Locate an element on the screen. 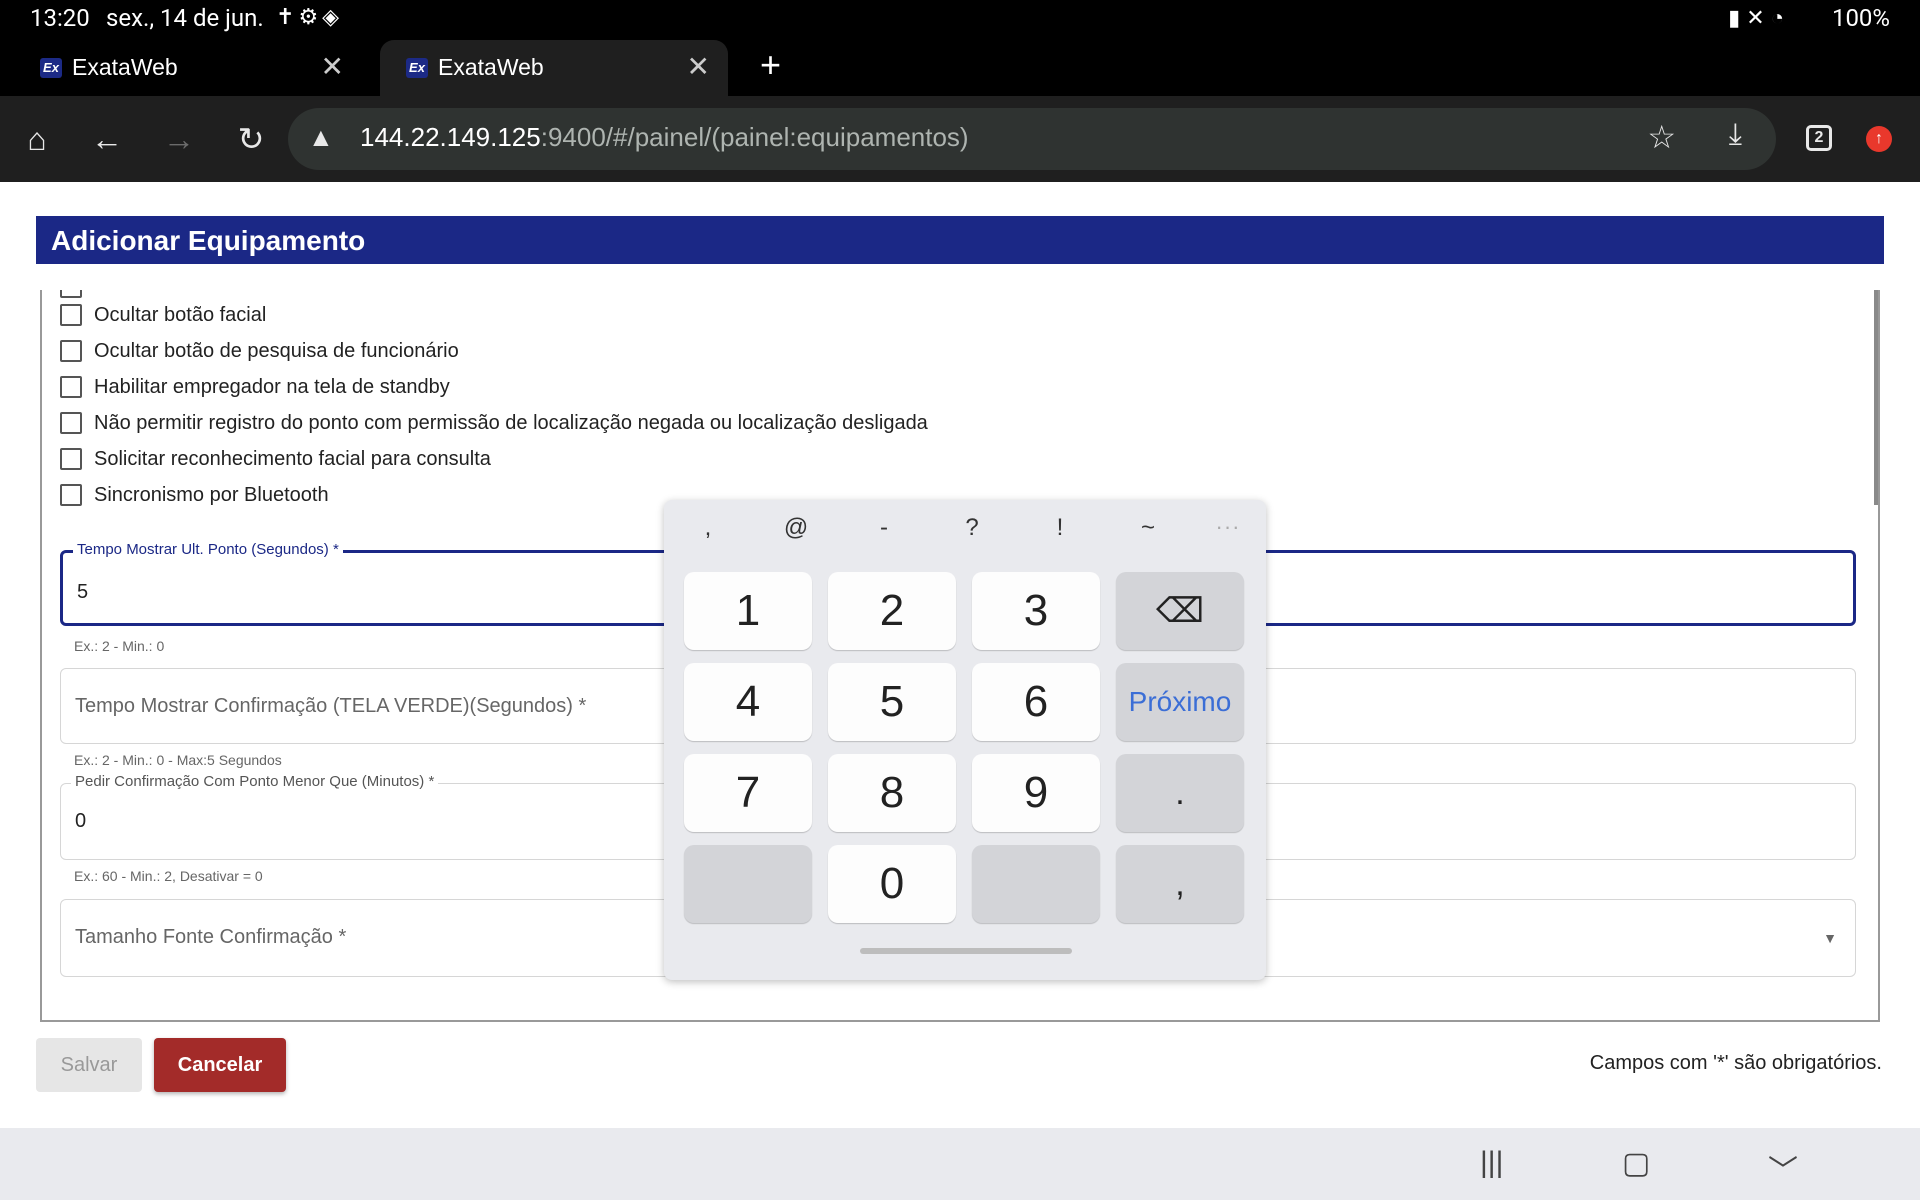 The height and width of the screenshot is (1200, 1920). save-button: Salvar is located at coordinates (89, 1065).